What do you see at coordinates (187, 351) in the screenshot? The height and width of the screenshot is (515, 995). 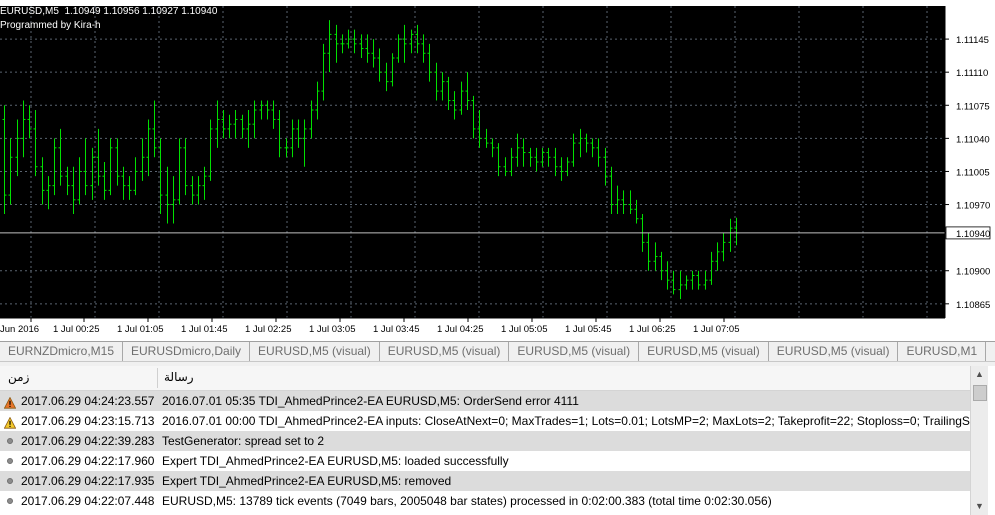 I see `tab-chart-2: EURUSDmicro,Daily` at bounding box center [187, 351].